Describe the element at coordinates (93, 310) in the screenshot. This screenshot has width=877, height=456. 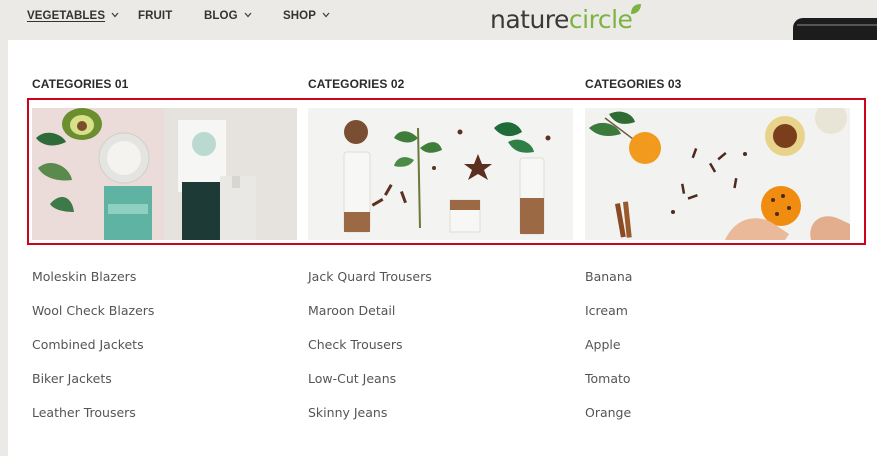
I see `menu-link-wool-check-blazers: Wool Check Blazers` at that location.